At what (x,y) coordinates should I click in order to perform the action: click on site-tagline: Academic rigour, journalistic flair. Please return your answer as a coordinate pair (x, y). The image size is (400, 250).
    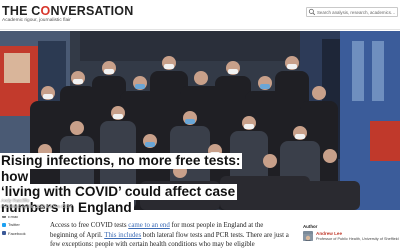
    Looking at the image, I should click on (36, 20).